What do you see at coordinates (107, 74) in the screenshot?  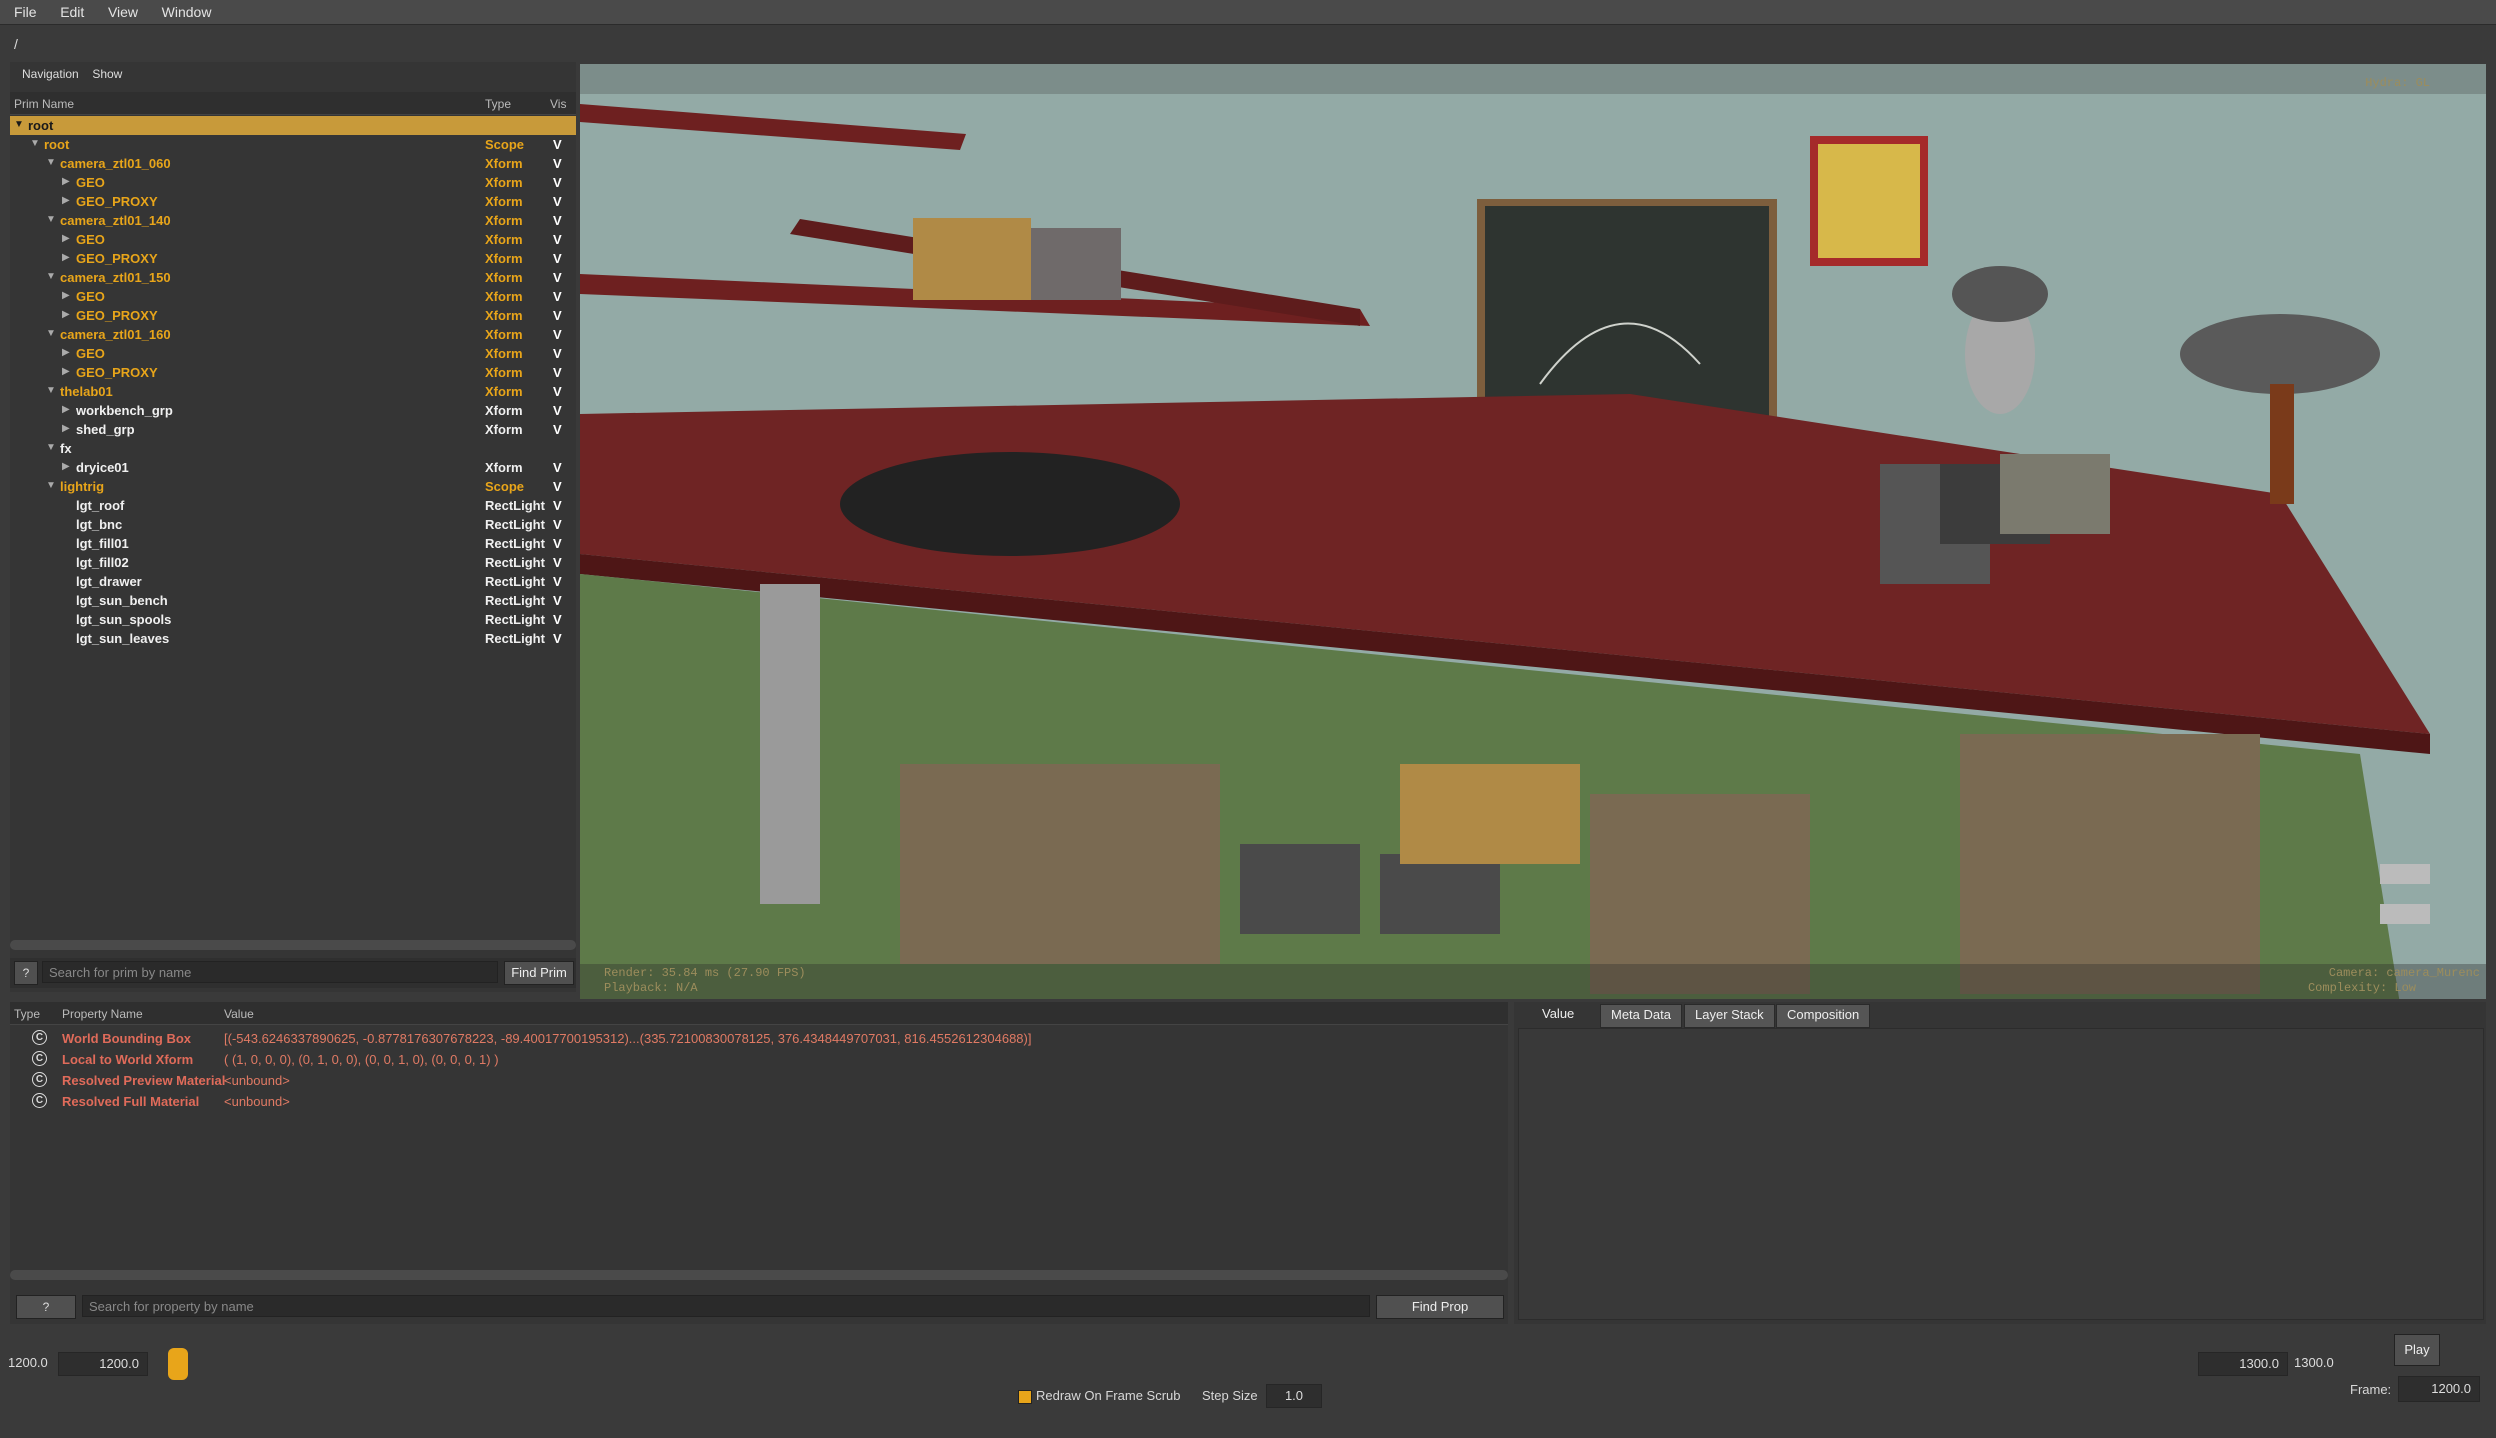 I see `tab-show: Show` at bounding box center [107, 74].